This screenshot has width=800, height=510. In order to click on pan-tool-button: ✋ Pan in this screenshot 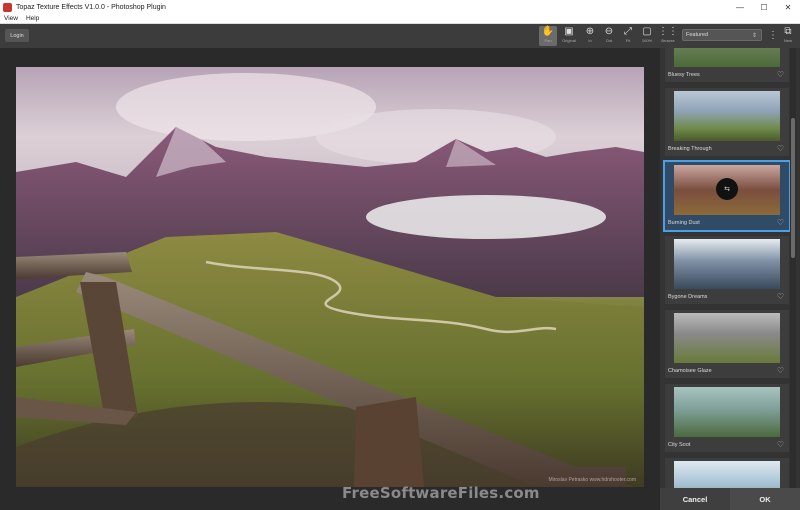, I will do `click(548, 36)`.